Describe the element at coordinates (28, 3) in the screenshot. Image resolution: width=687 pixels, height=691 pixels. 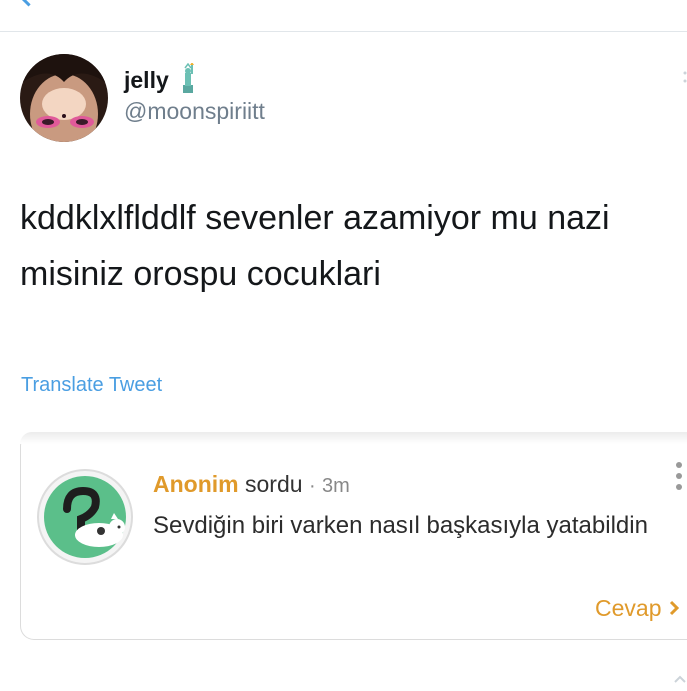
I see `chevron-left-icon` at that location.